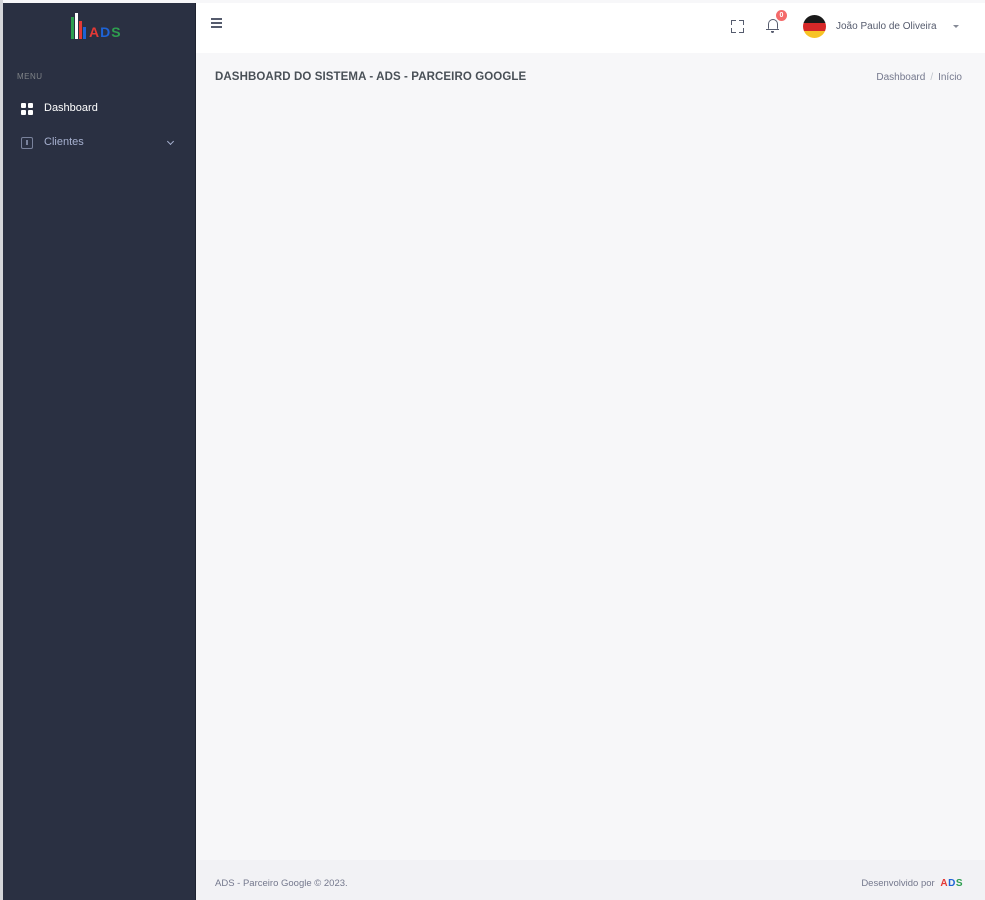 The image size is (985, 900). What do you see at coordinates (956, 26) in the screenshot?
I see `caret-down-icon` at bounding box center [956, 26].